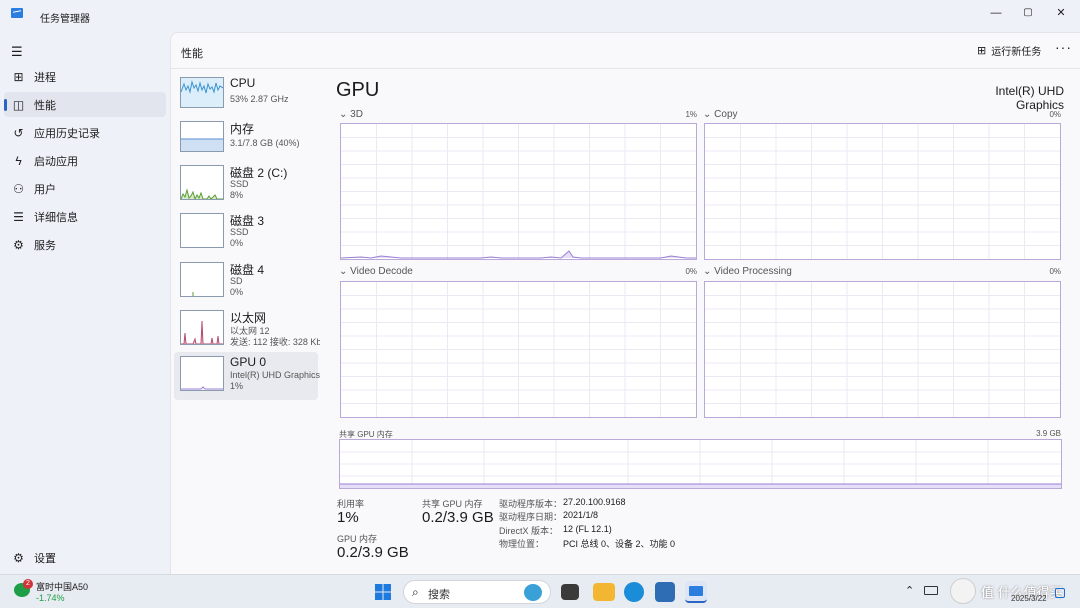 The width and height of the screenshot is (1080, 608). What do you see at coordinates (28, 584) in the screenshot?
I see `notification-badge: 2` at bounding box center [28, 584].